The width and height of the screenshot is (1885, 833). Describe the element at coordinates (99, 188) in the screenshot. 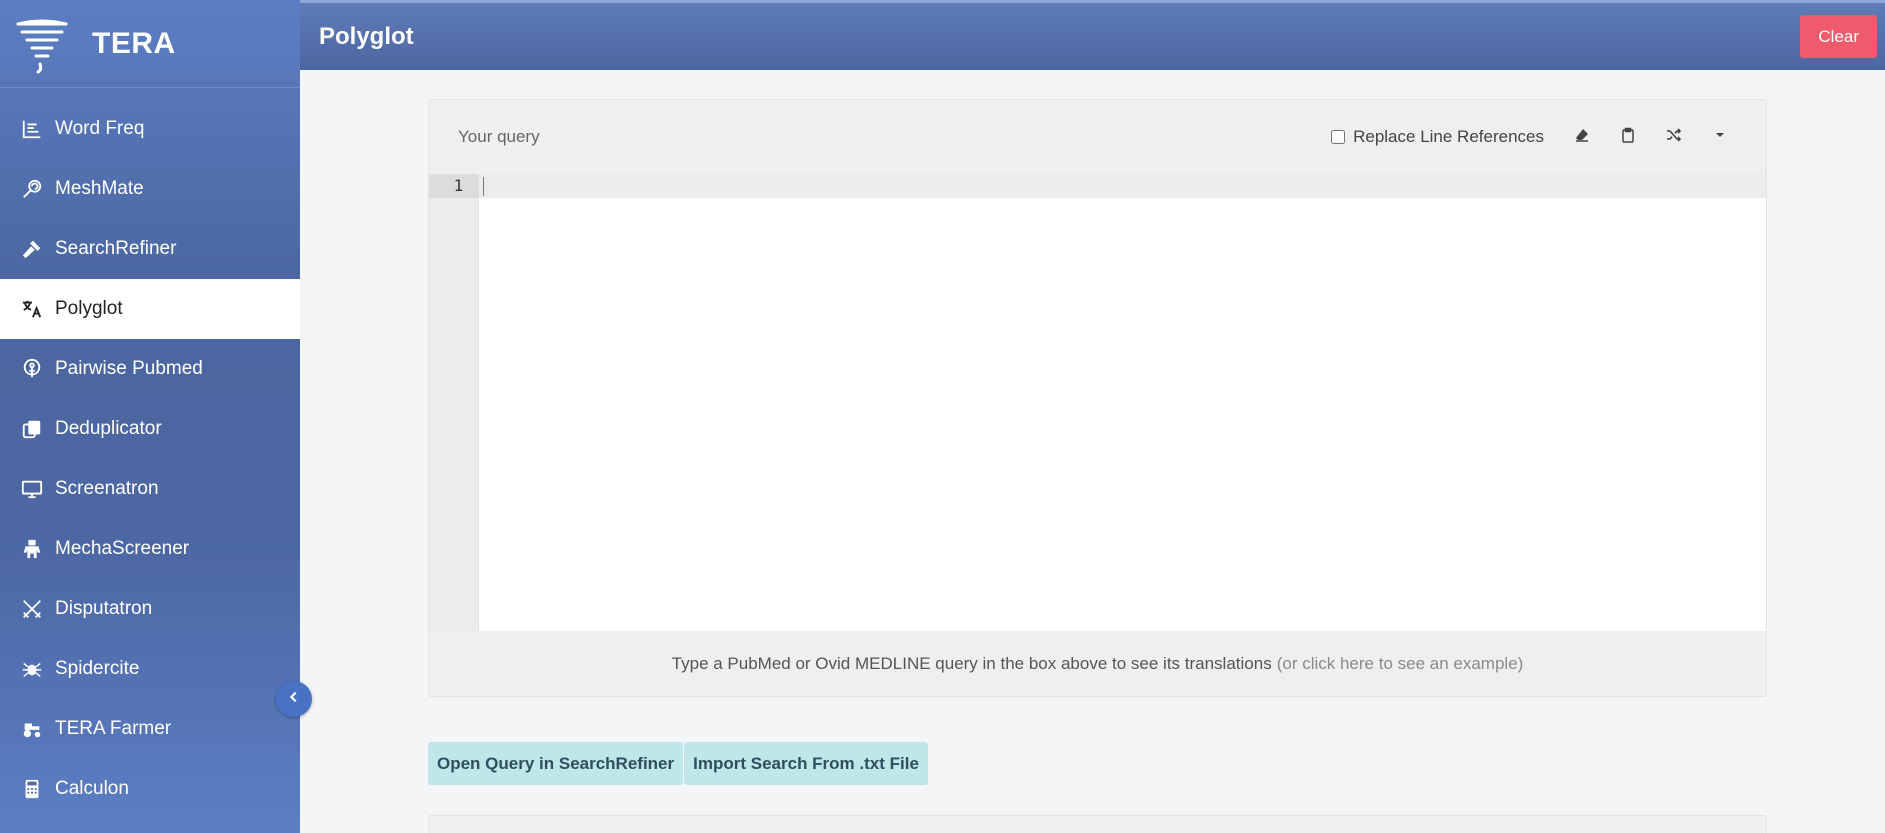

I see `sidebar-item-label: MeshMate` at that location.